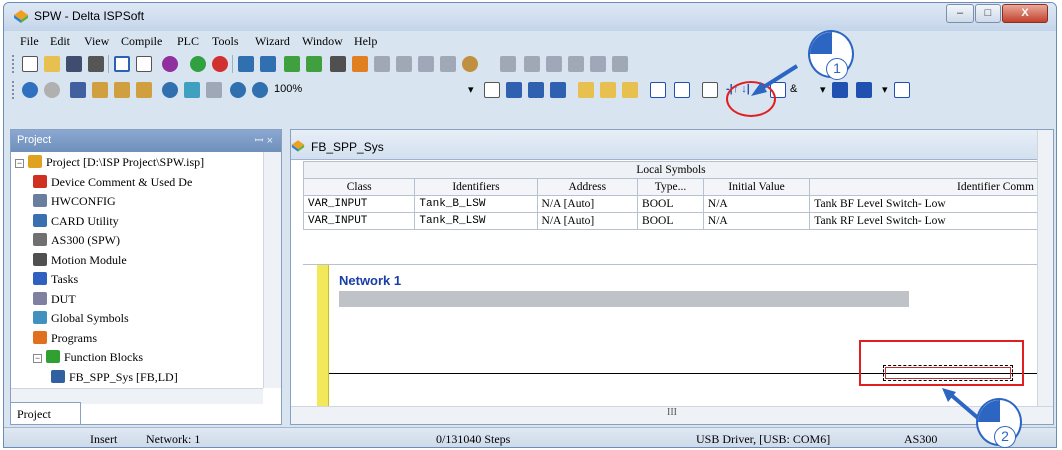 The image size is (1062, 450). What do you see at coordinates (864, 90) in the screenshot?
I see `vertical-line-icon` at bounding box center [864, 90].